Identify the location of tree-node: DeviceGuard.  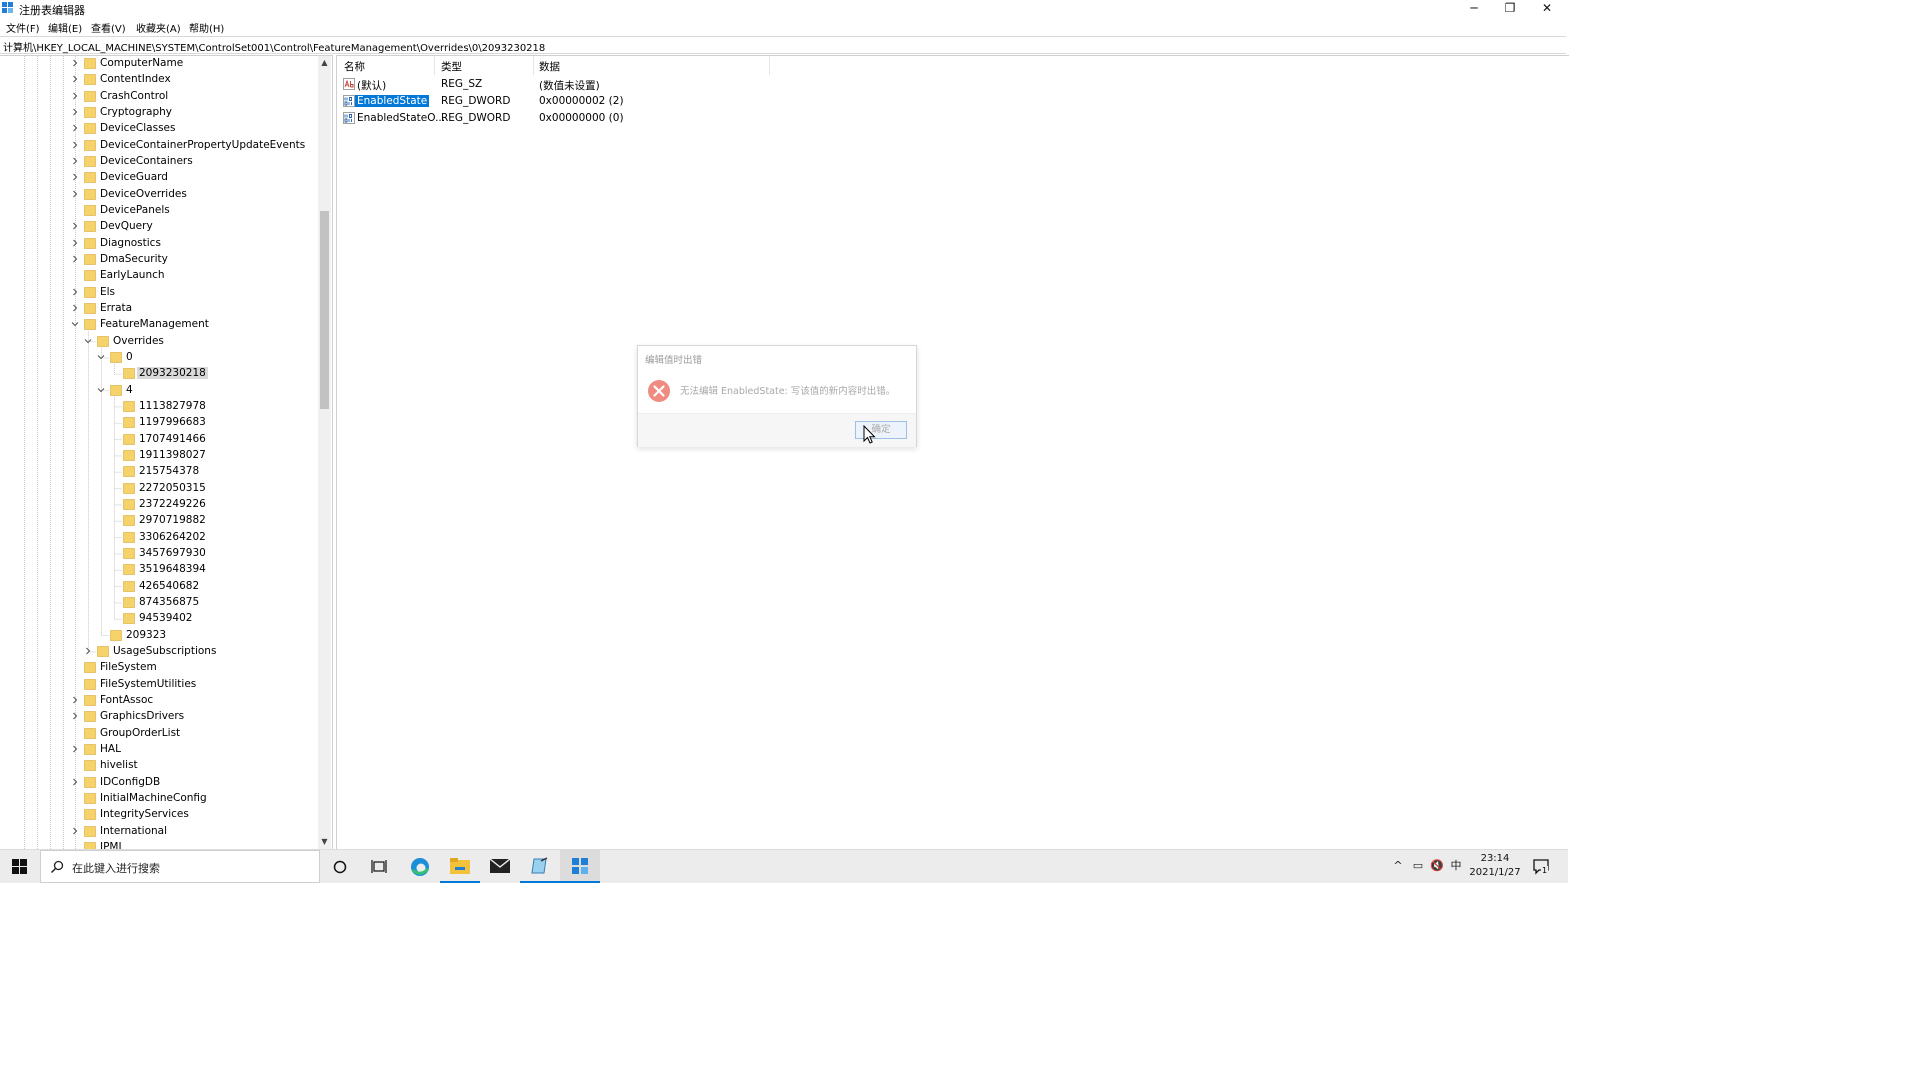
(159, 178).